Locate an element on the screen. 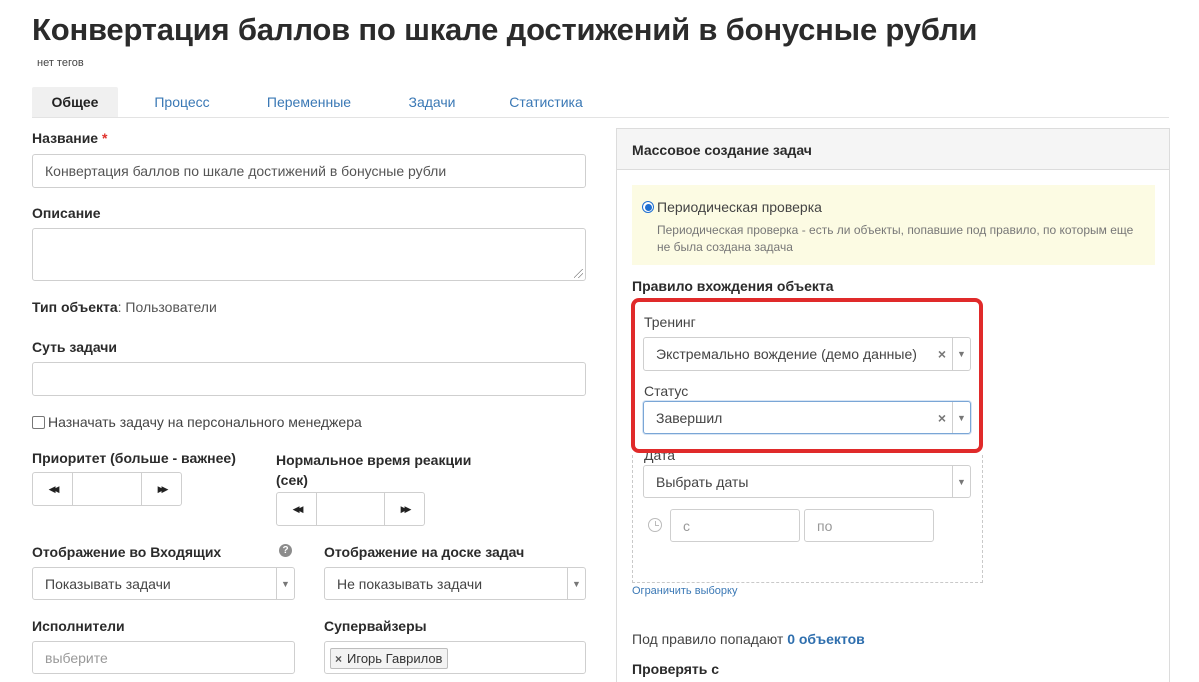  periodic-check-label: Периодическая проверка is located at coordinates (739, 207).